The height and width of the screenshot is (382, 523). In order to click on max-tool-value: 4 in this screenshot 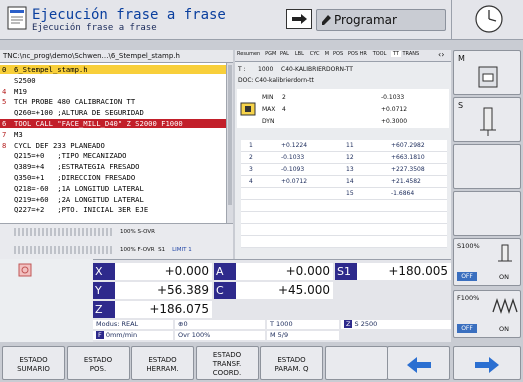, I will do `click(284, 109)`.